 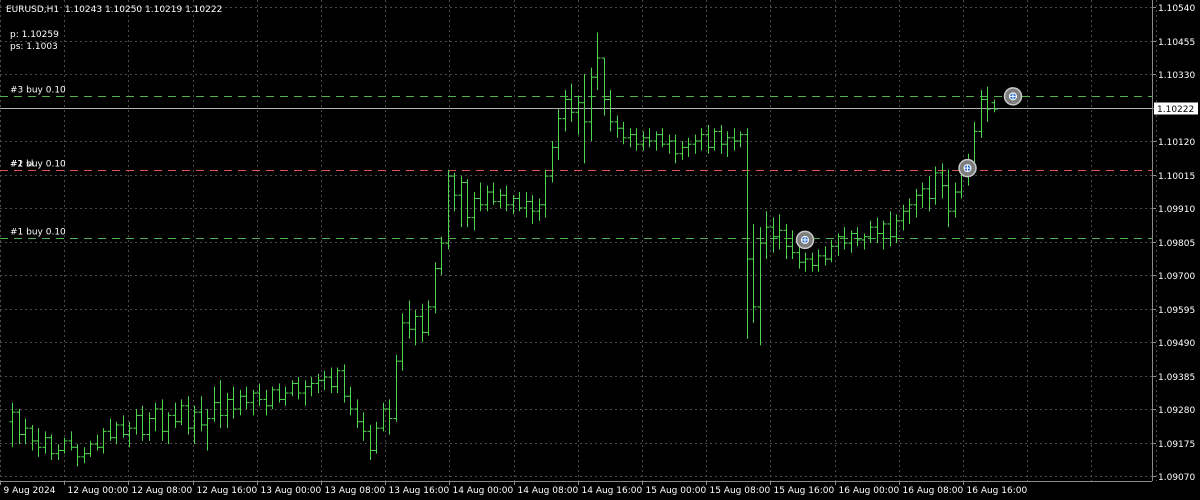 What do you see at coordinates (34, 47) in the screenshot?
I see `ps-value-label: ps: 1.1003` at bounding box center [34, 47].